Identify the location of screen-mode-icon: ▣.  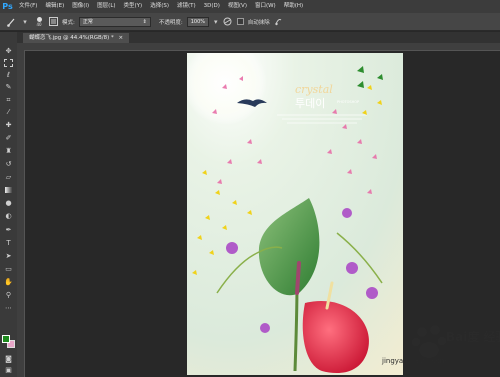
(8, 370).